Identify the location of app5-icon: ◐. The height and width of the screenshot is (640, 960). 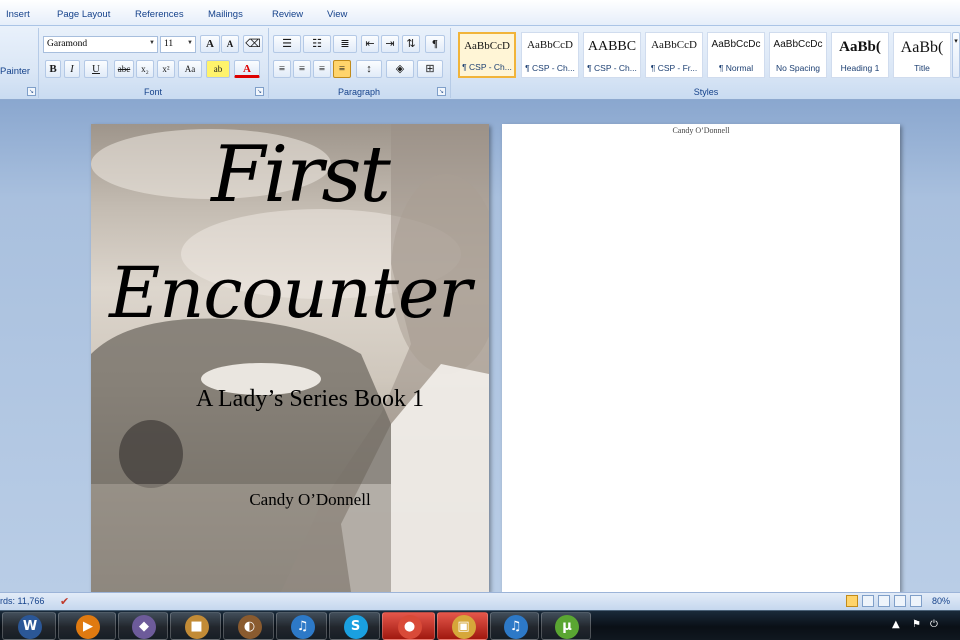
(249, 627).